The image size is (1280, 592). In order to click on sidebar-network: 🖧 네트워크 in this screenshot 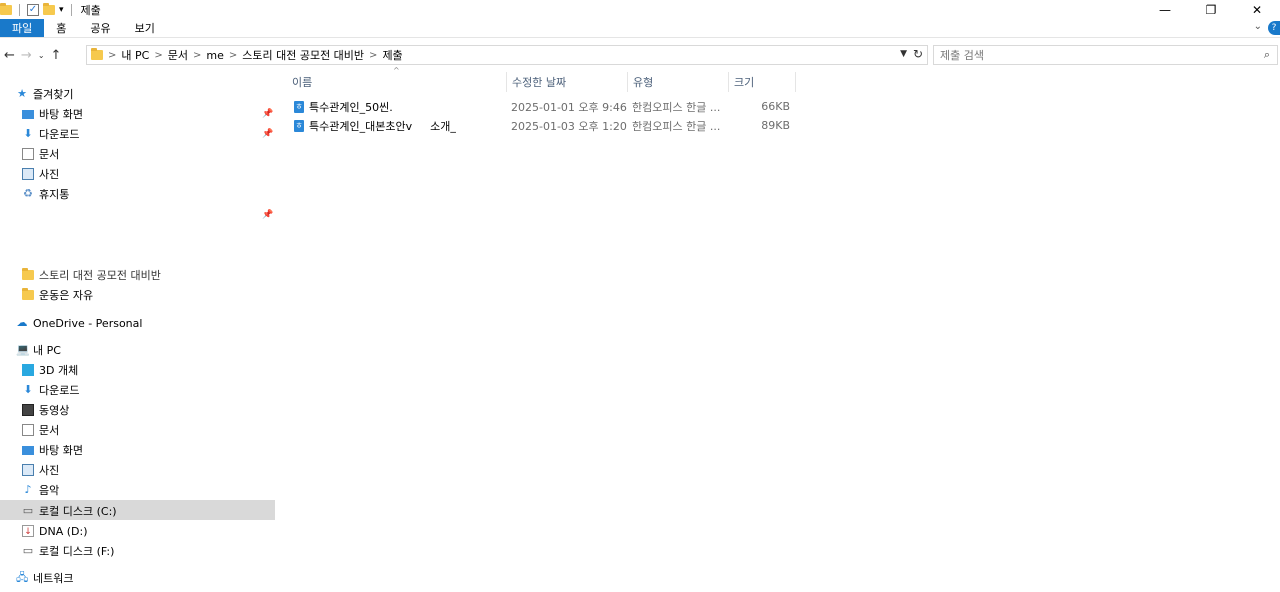, I will do `click(44, 578)`.